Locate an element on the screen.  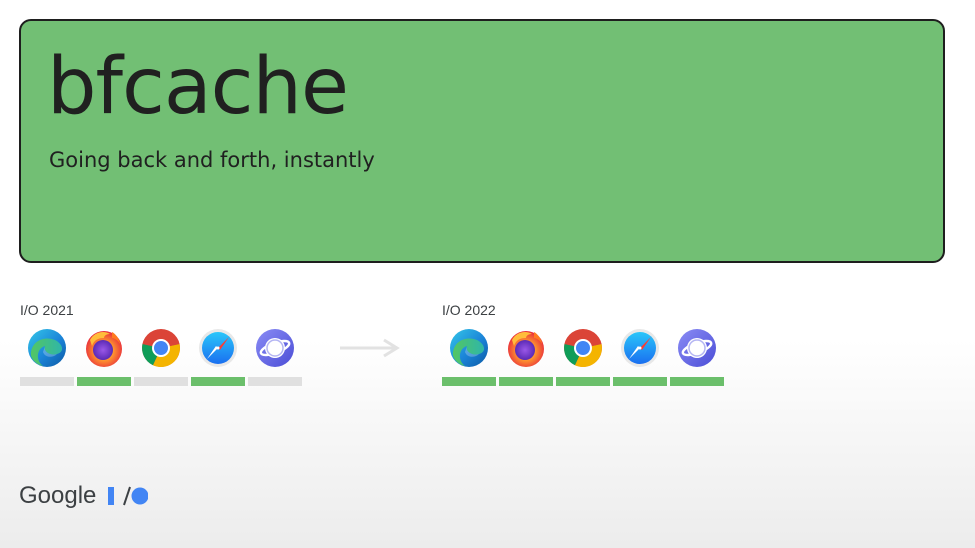
io-logo is located at coordinates (128, 496).